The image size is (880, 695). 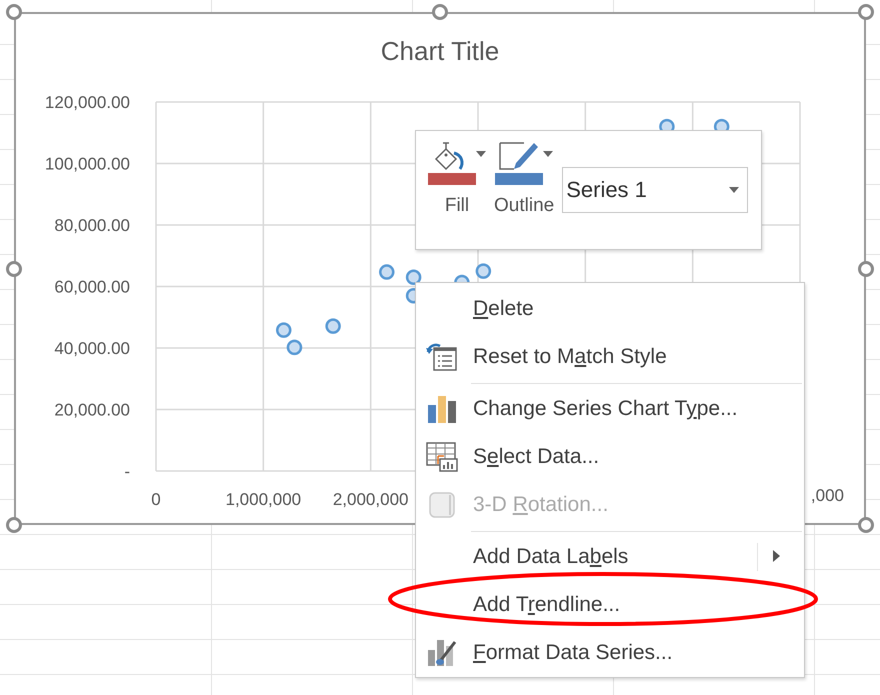 I want to click on y-axis-label: 100,000.00, so click(x=87, y=164).